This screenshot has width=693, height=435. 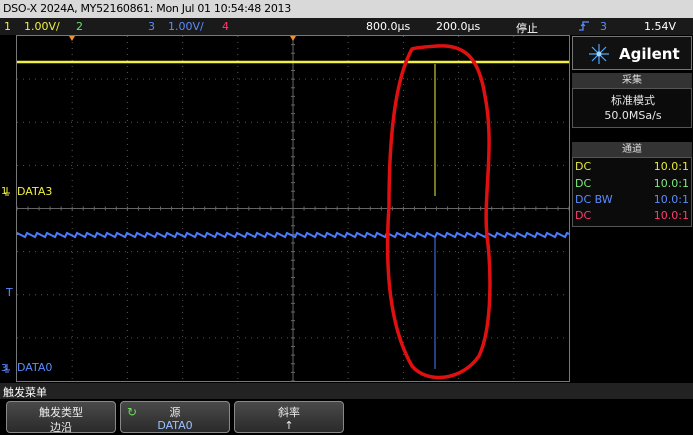 What do you see at coordinates (599, 54) in the screenshot?
I see `agilent-spark-icon` at bounding box center [599, 54].